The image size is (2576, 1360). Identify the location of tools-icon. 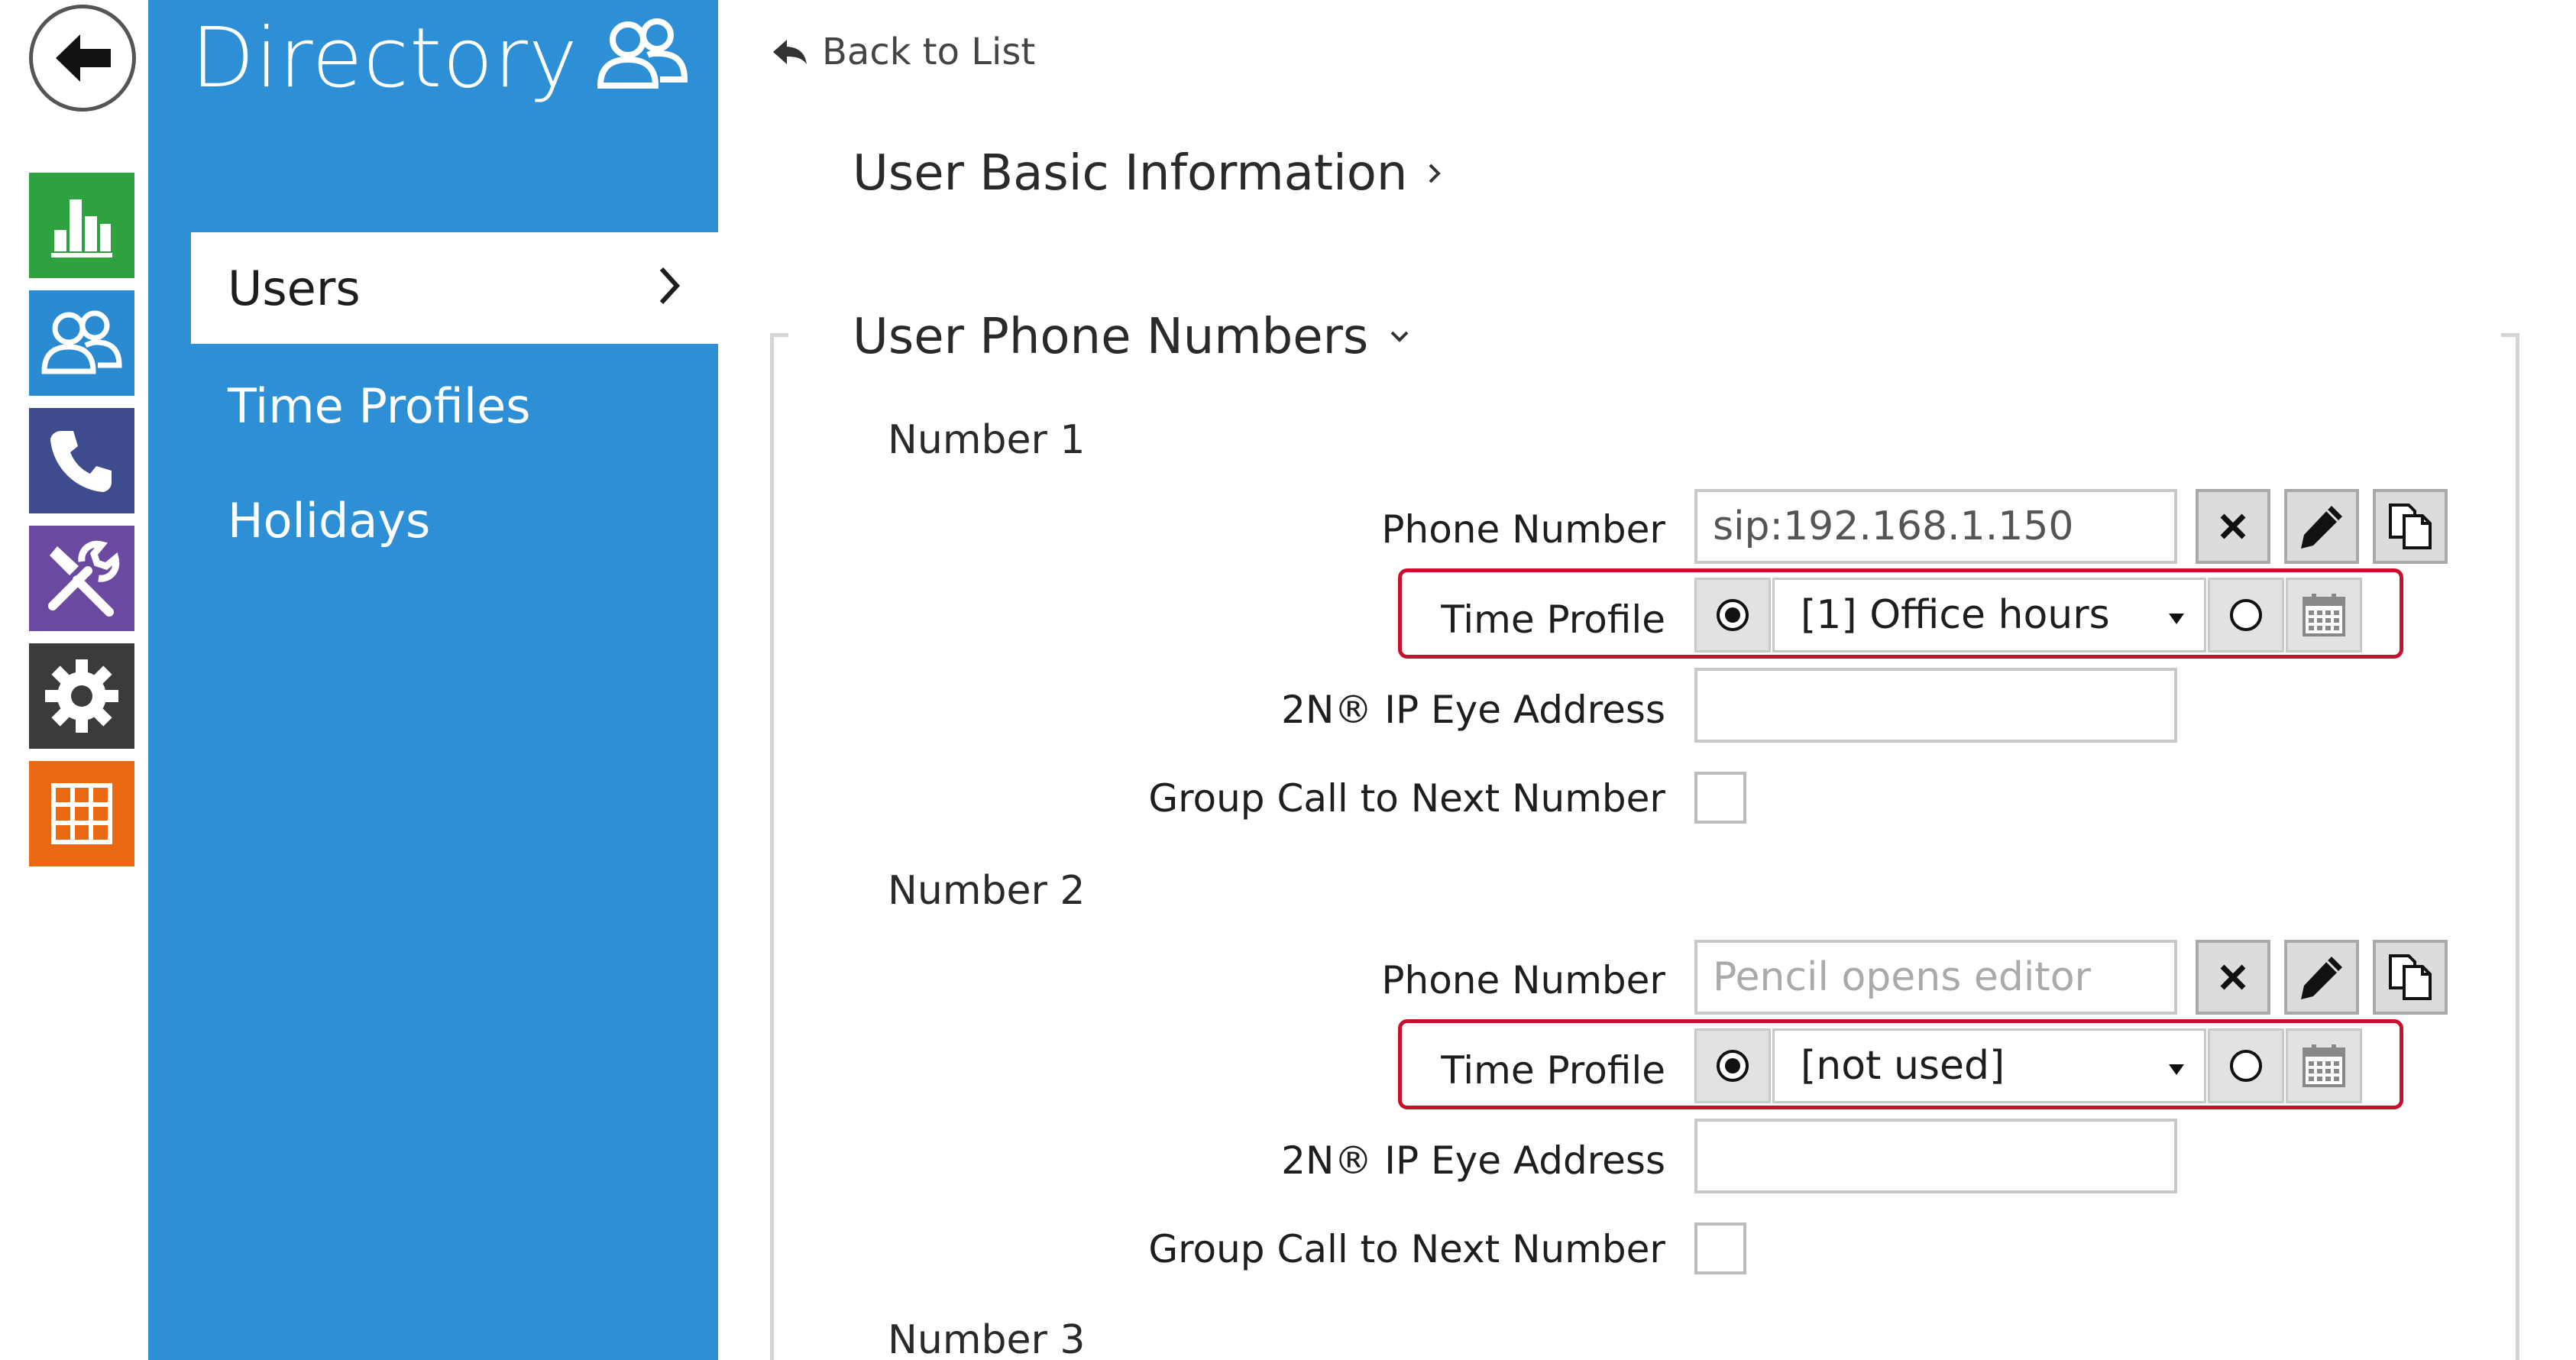
(84, 578).